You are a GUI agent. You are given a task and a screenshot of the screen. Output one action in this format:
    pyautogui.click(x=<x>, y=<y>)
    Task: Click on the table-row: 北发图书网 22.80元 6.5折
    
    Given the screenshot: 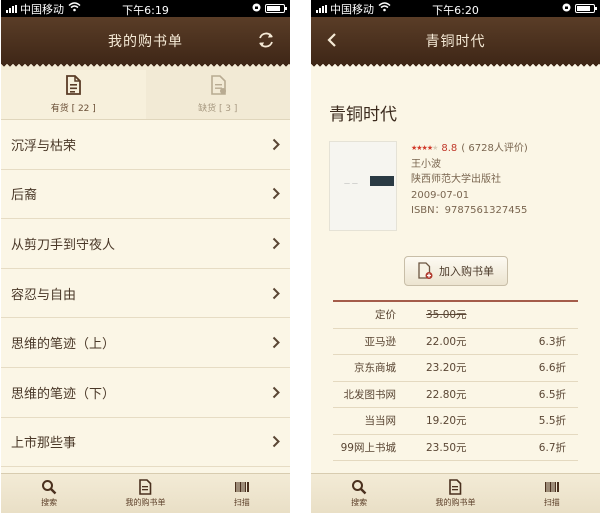 What is the action you would take?
    pyautogui.click(x=455, y=395)
    